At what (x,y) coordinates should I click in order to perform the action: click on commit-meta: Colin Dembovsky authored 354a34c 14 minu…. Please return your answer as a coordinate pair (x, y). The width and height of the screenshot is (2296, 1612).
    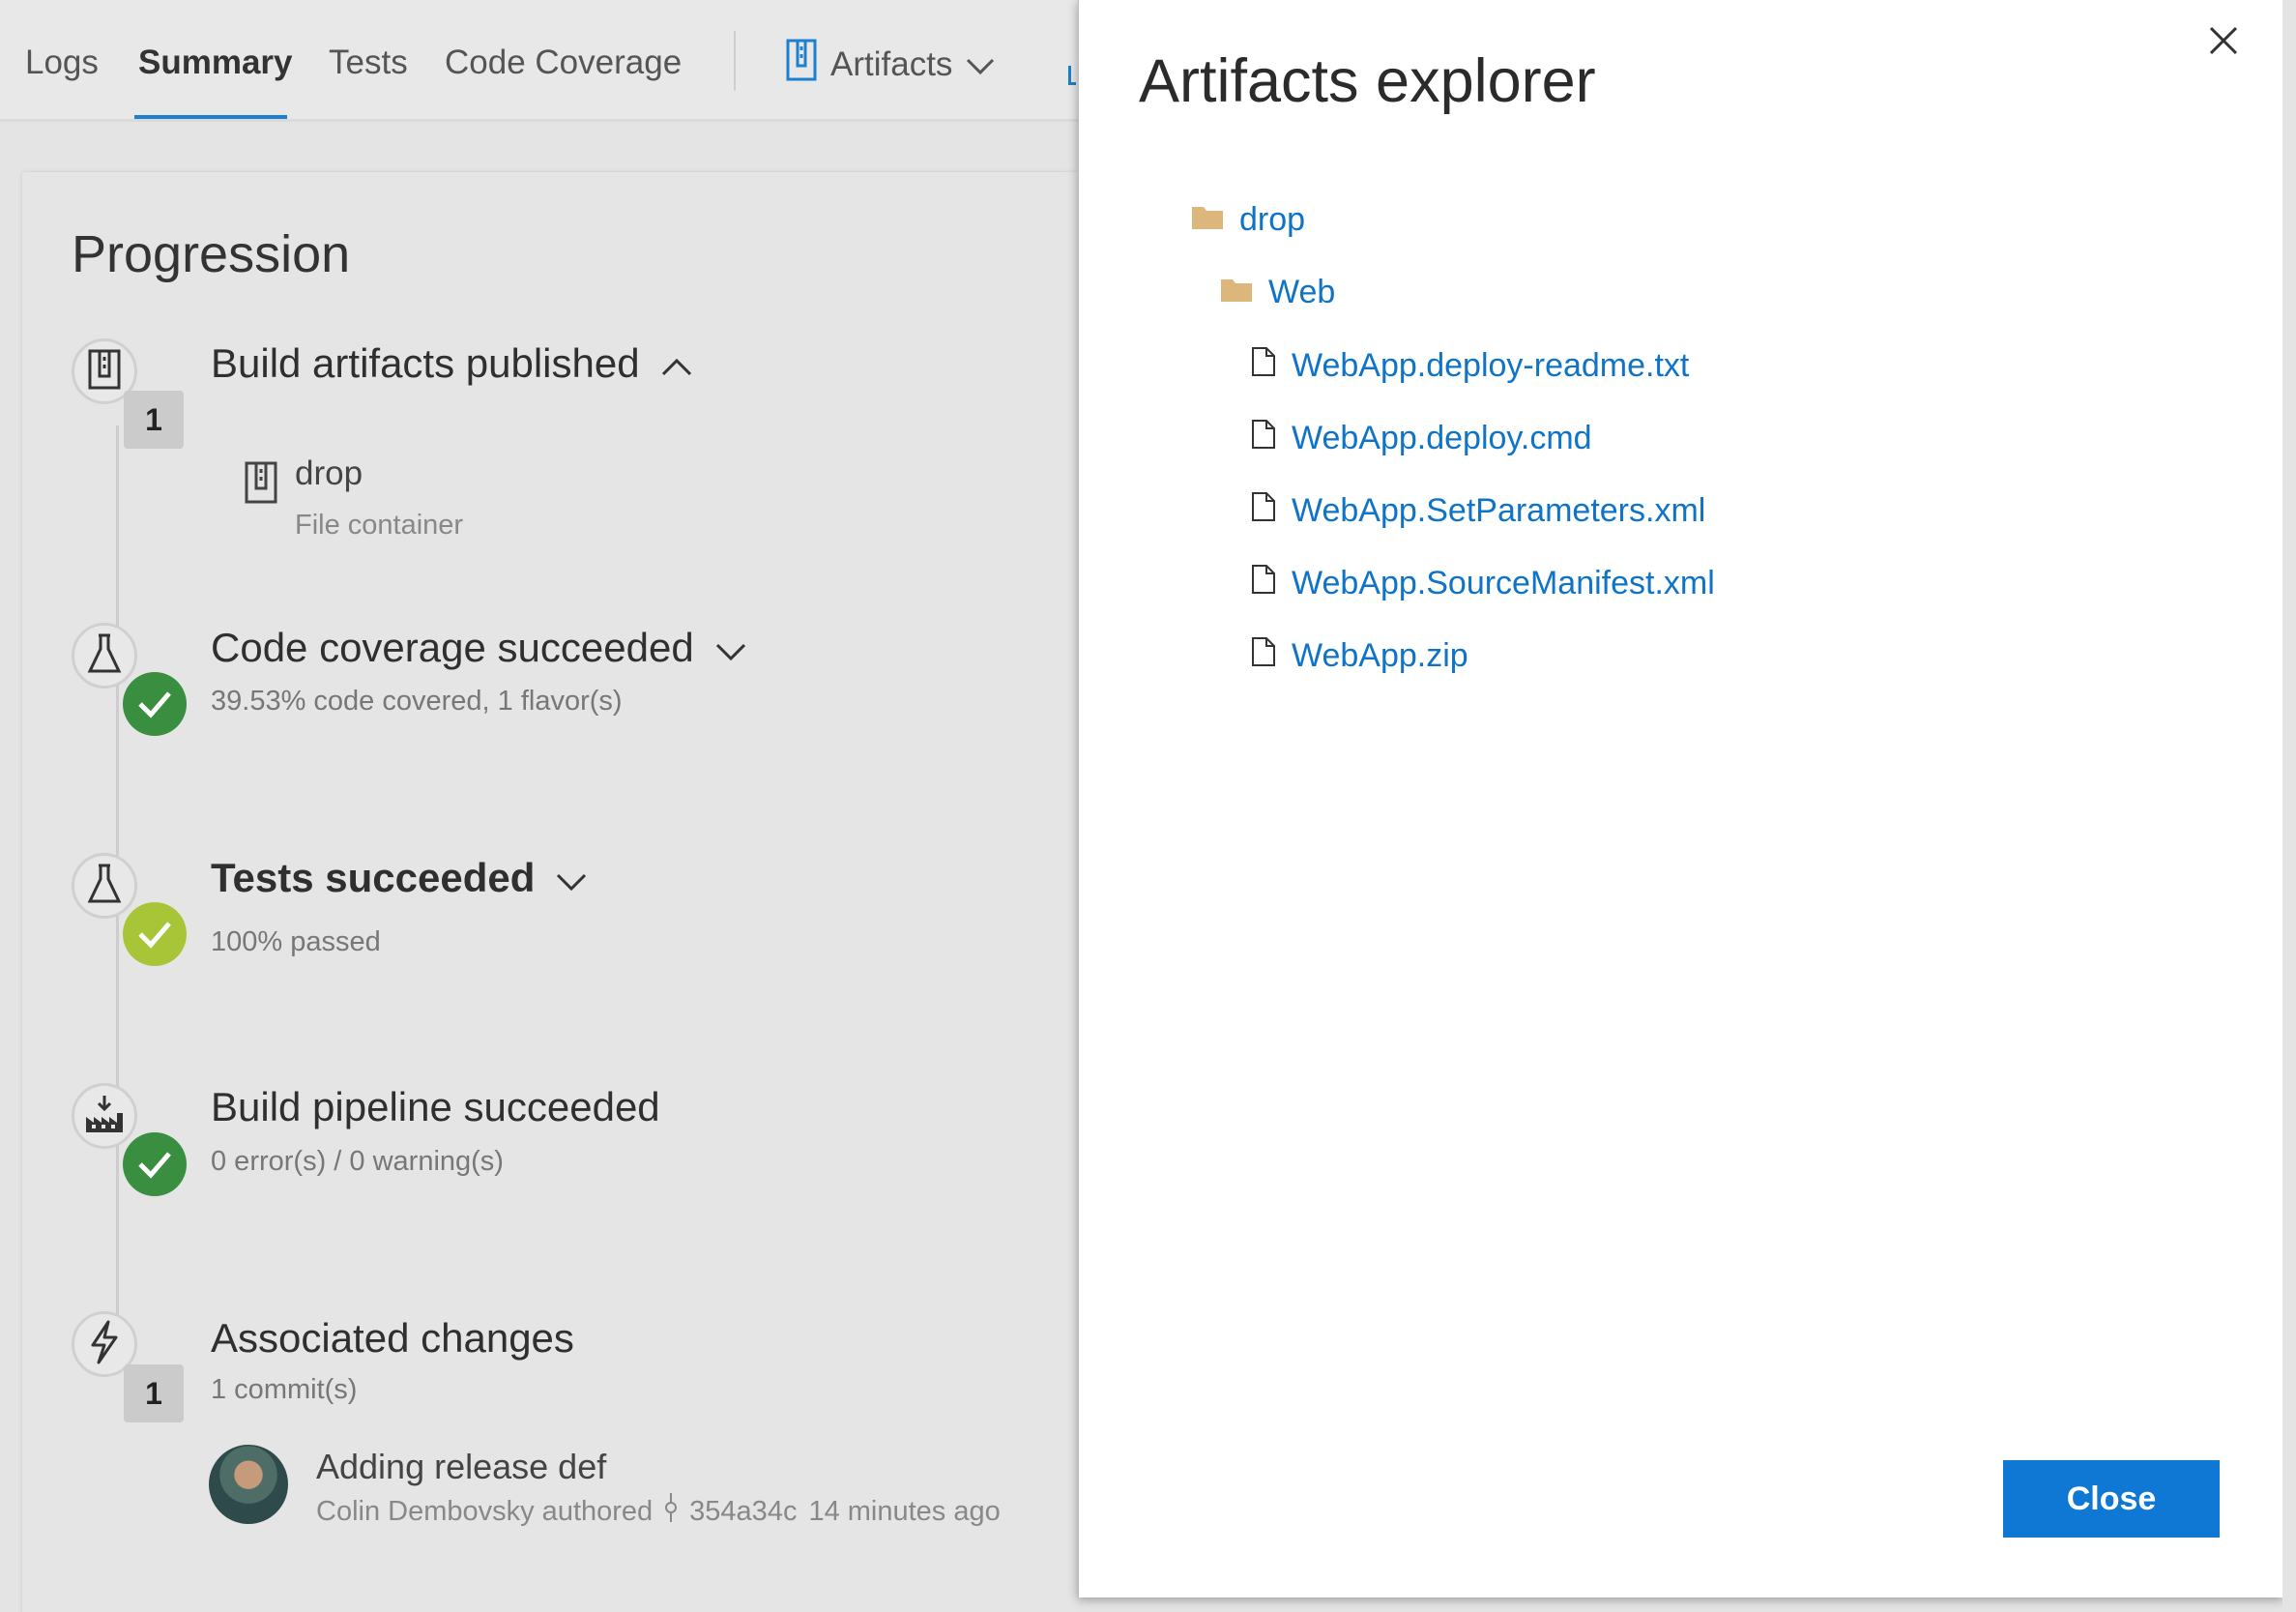
    Looking at the image, I should click on (658, 1511).